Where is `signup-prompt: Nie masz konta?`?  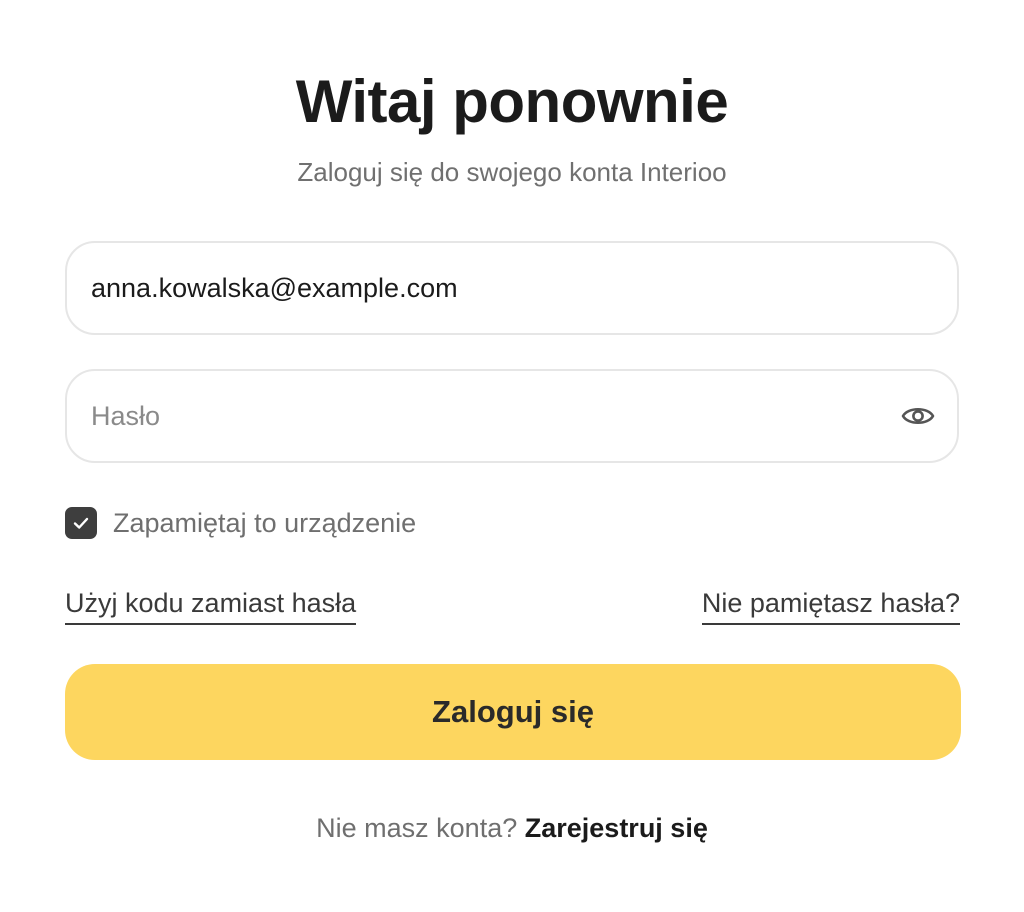
signup-prompt: Nie masz konta? is located at coordinates (417, 828).